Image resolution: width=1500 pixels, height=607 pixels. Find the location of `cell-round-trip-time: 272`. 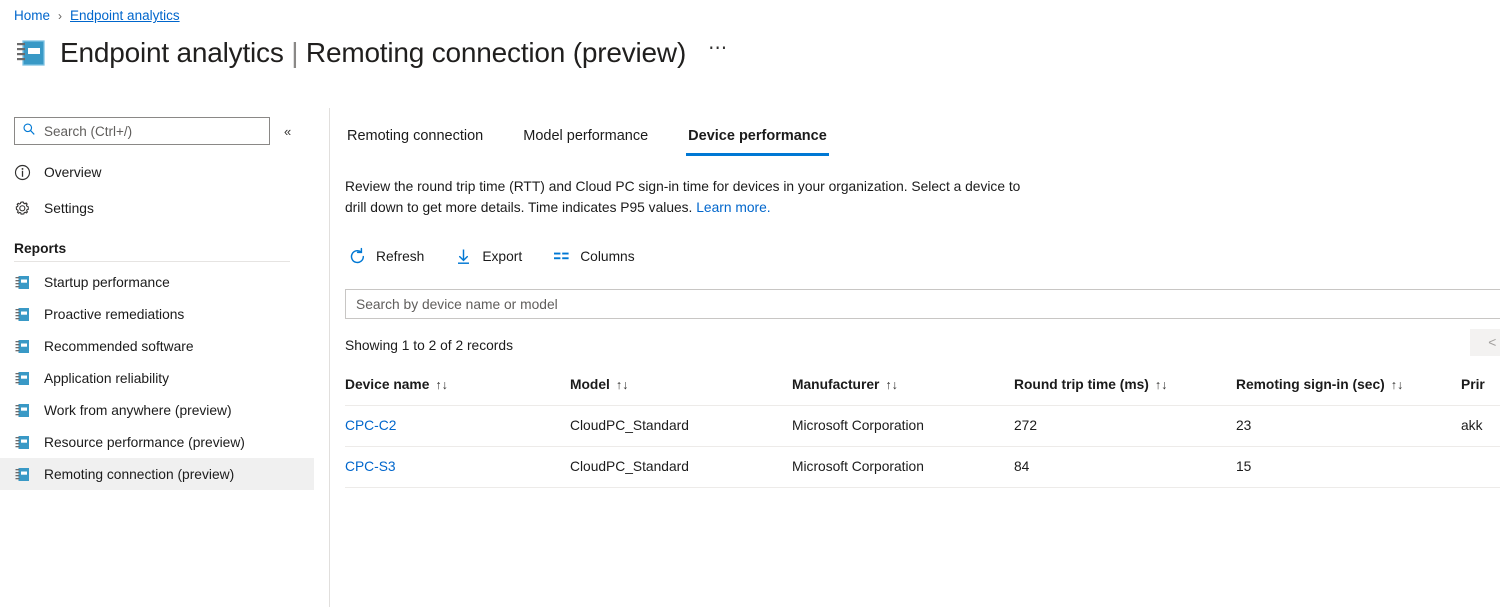

cell-round-trip-time: 272 is located at coordinates (1125, 426).